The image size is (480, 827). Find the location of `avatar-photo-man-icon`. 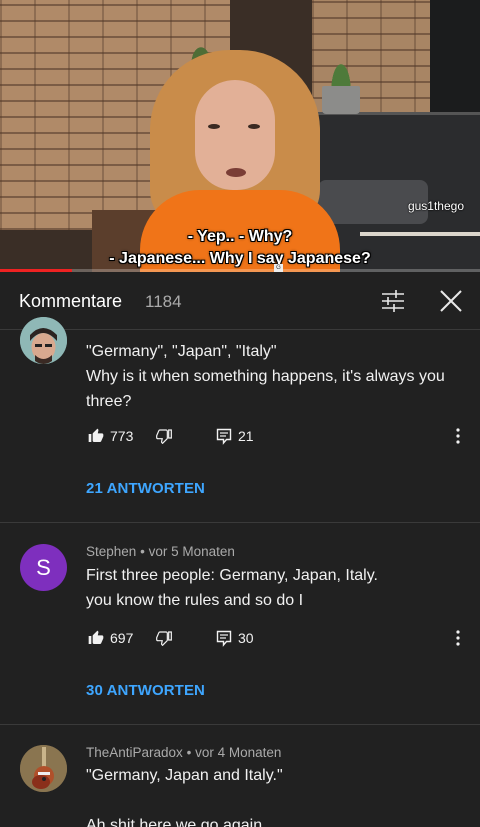

avatar-photo-man-icon is located at coordinates (43, 340).